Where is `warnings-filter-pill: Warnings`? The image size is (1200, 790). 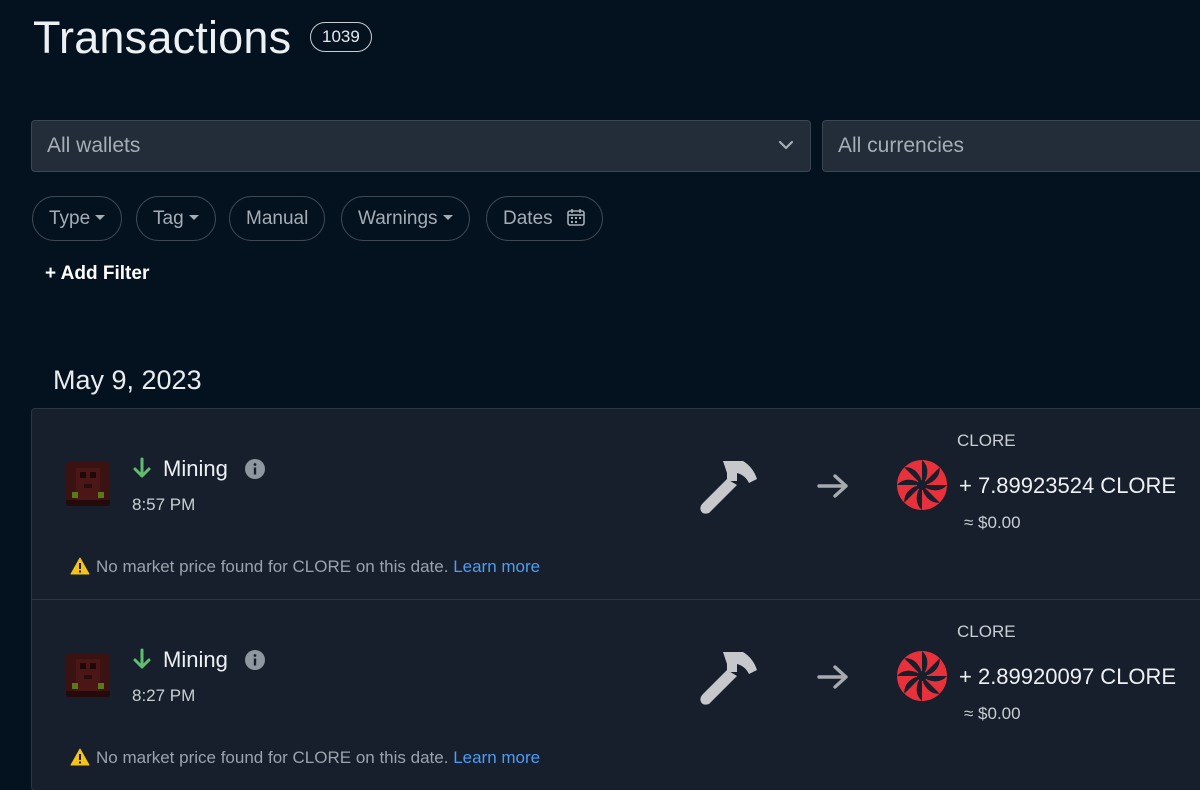 warnings-filter-pill: Warnings is located at coordinates (405, 218).